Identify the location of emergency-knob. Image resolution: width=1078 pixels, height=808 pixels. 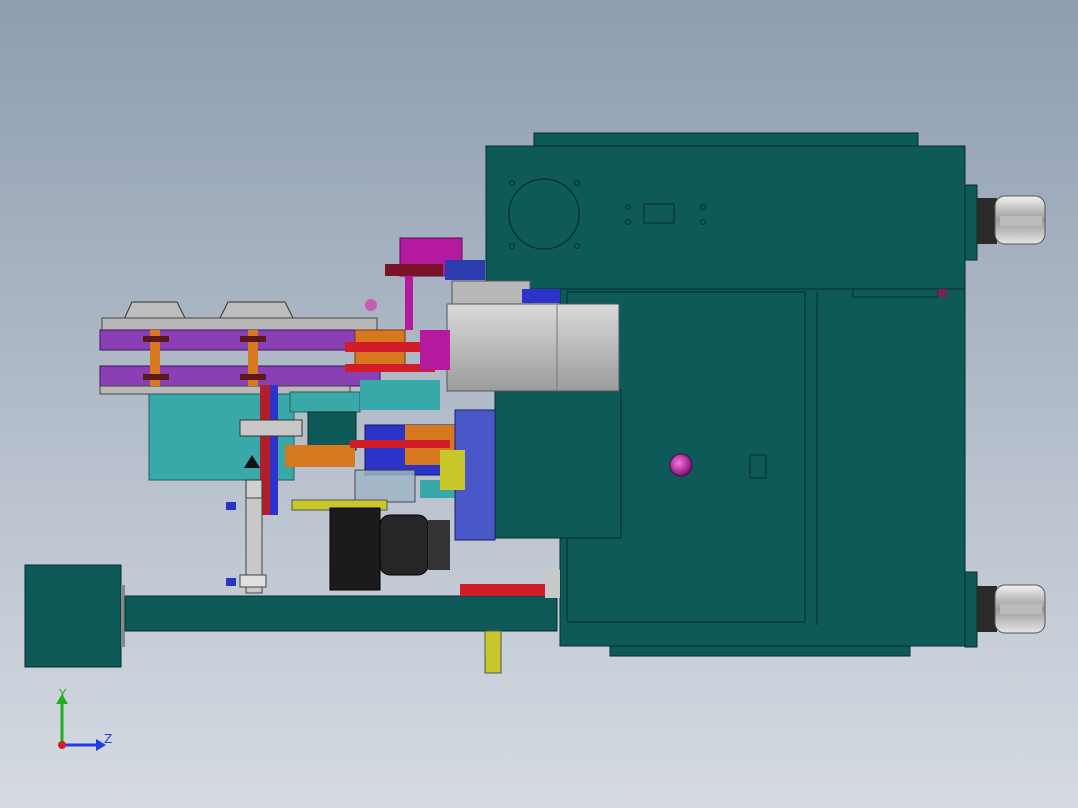
(681, 465).